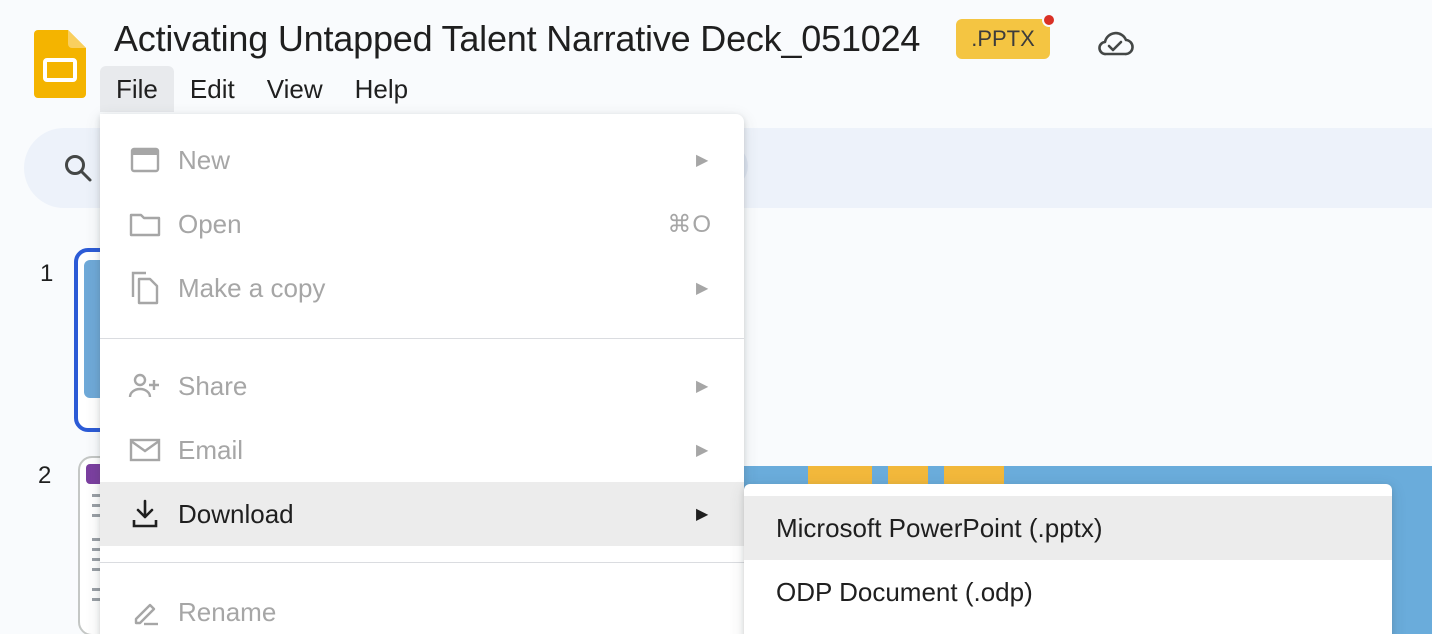  What do you see at coordinates (295, 89) in the screenshot?
I see `menu-view: View` at bounding box center [295, 89].